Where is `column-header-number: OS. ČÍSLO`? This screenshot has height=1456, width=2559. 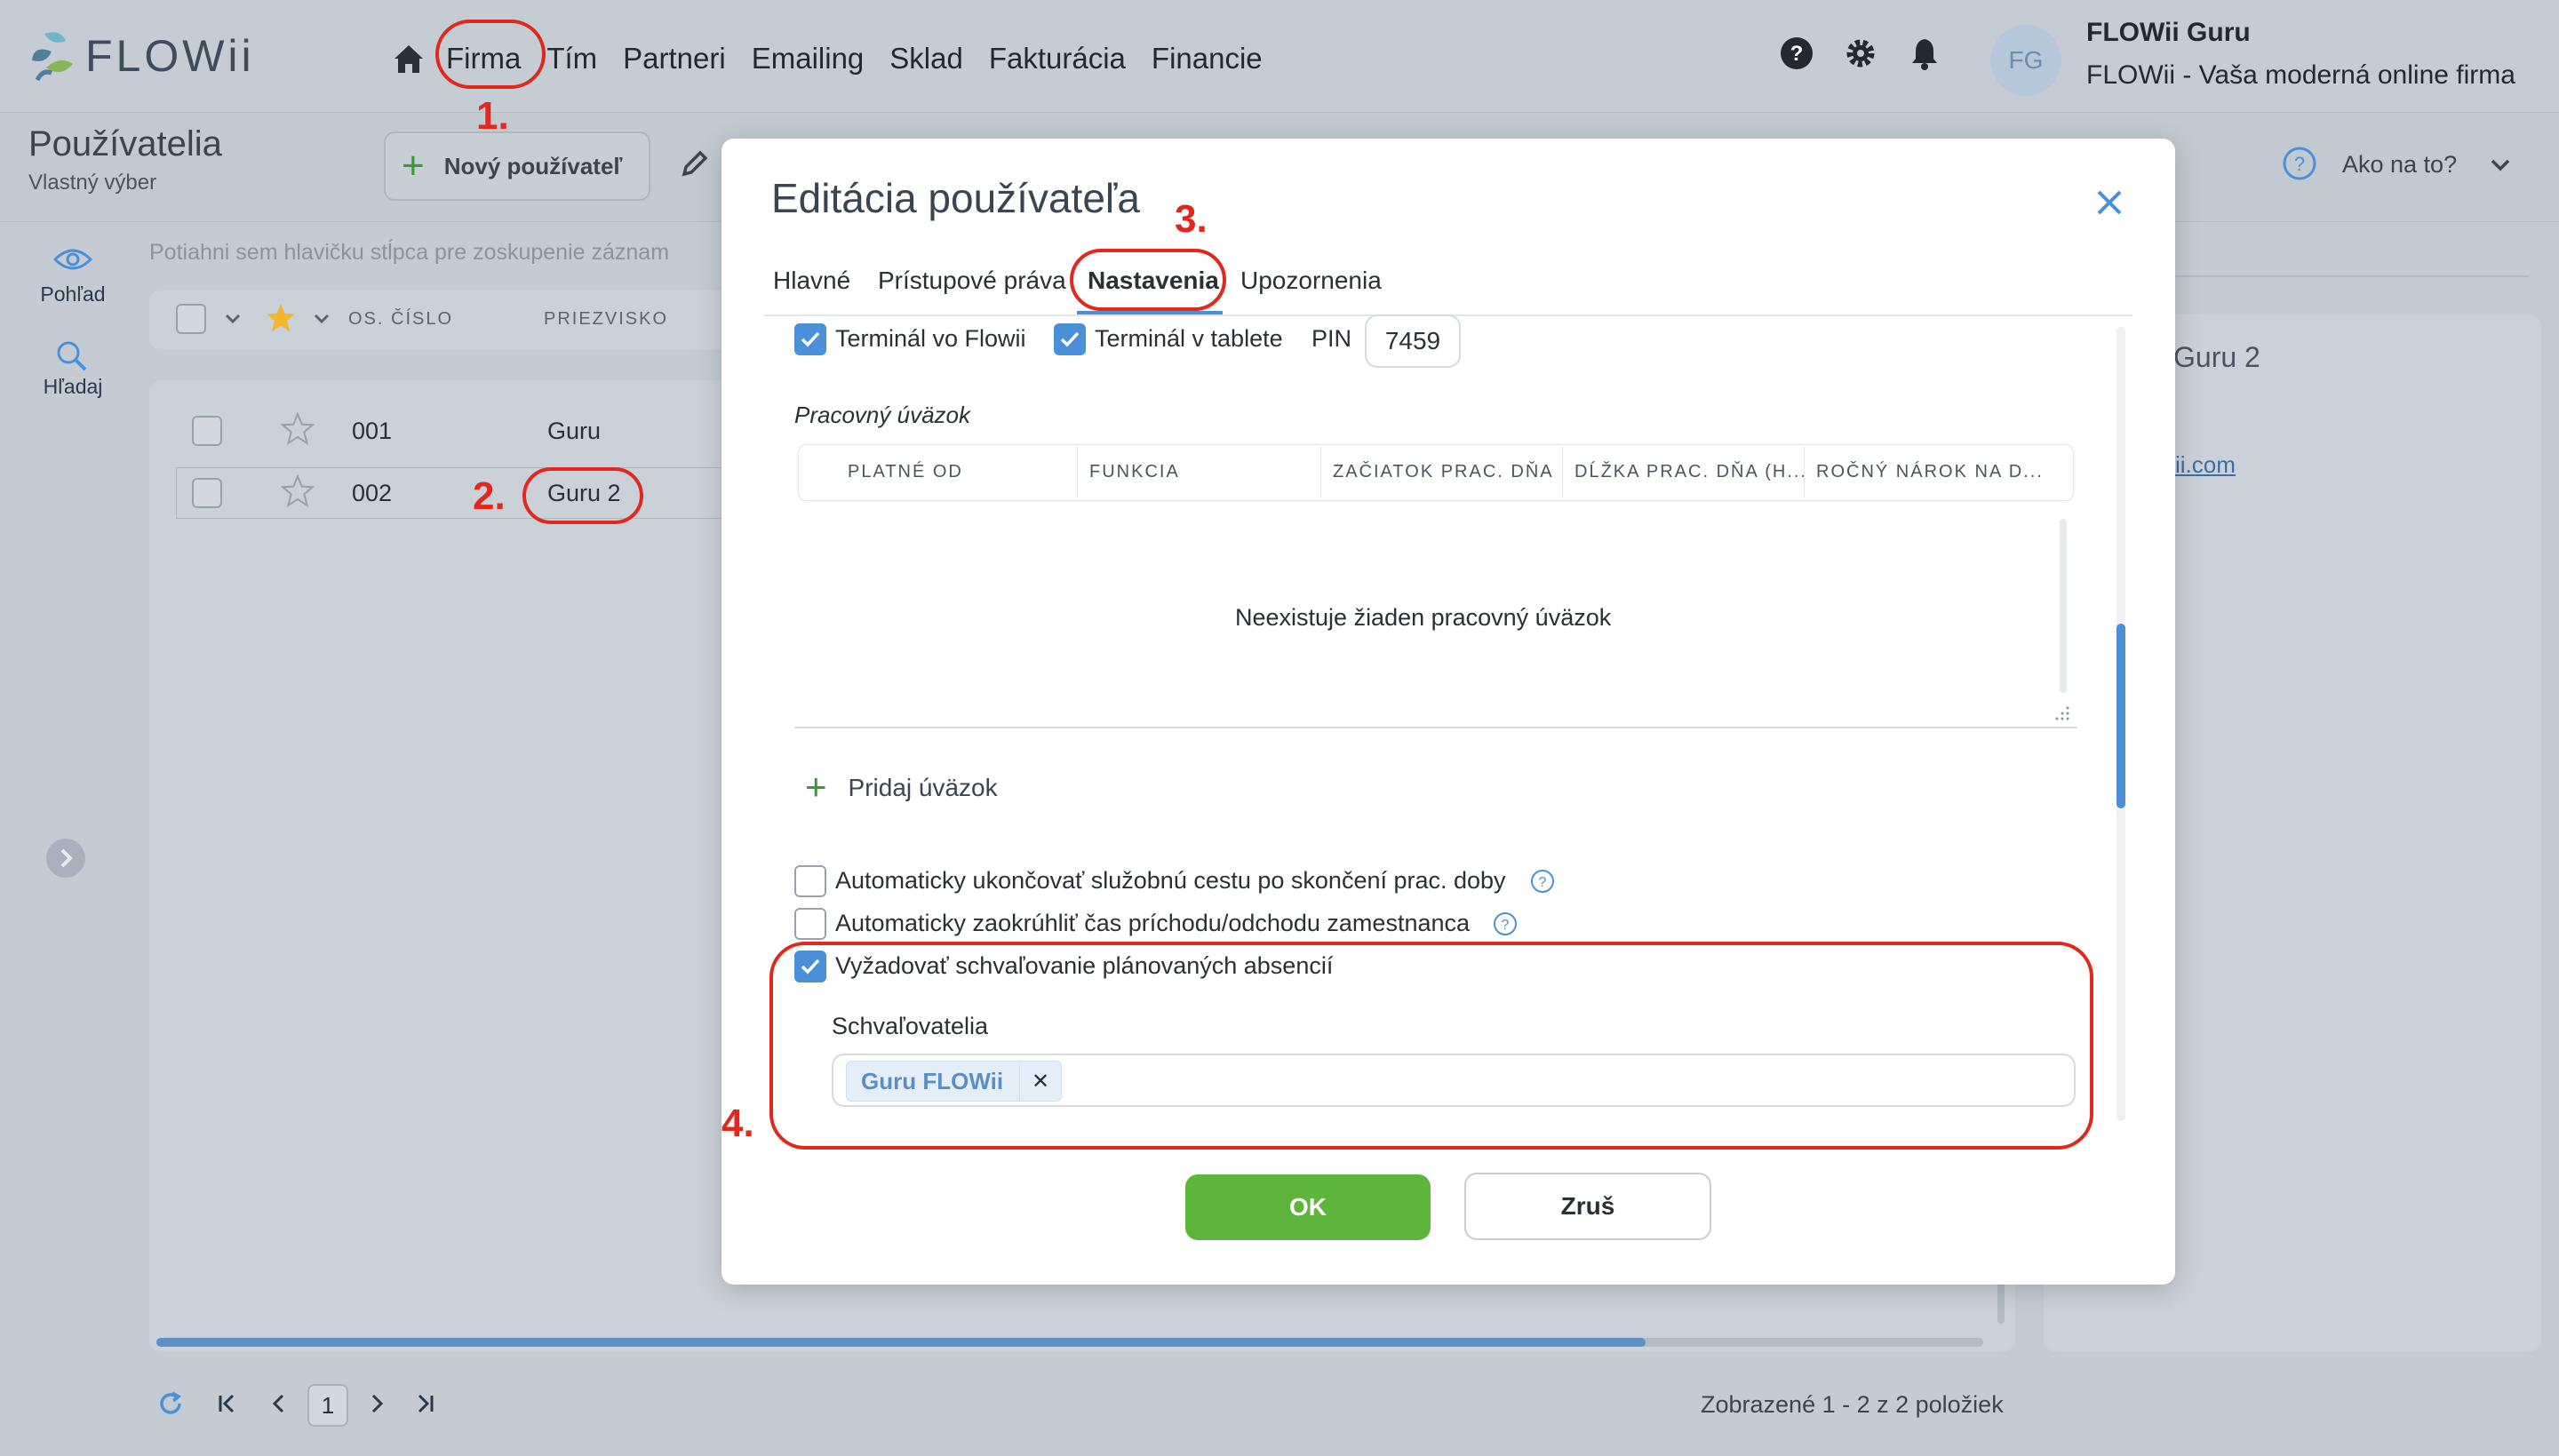
column-header-number: OS. ČÍSLO is located at coordinates (401, 319).